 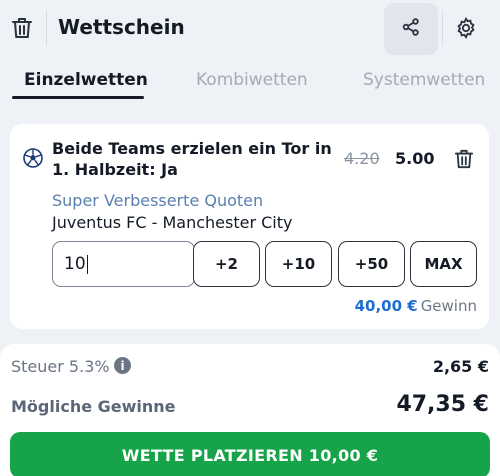 I want to click on header-divider-right, so click(x=442, y=28).